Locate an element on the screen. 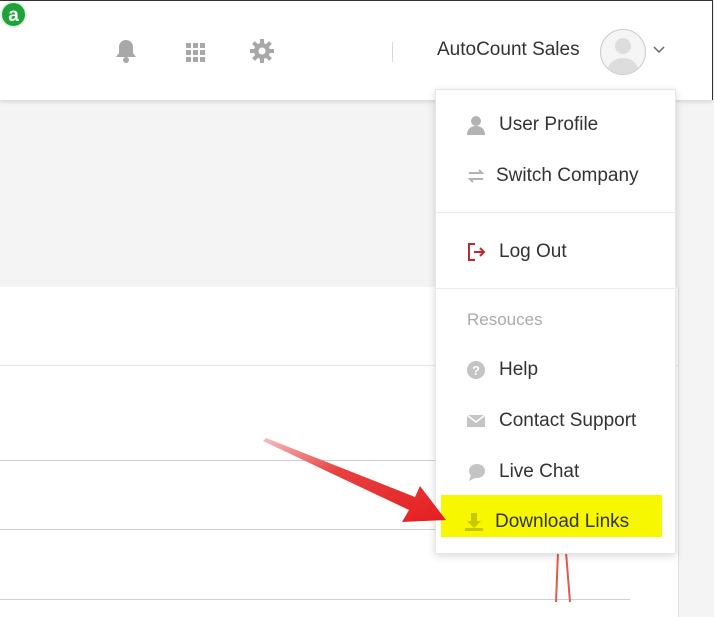 Image resolution: width=714 pixels, height=617 pixels. company-name: AutoCount Sales is located at coordinates (508, 49).